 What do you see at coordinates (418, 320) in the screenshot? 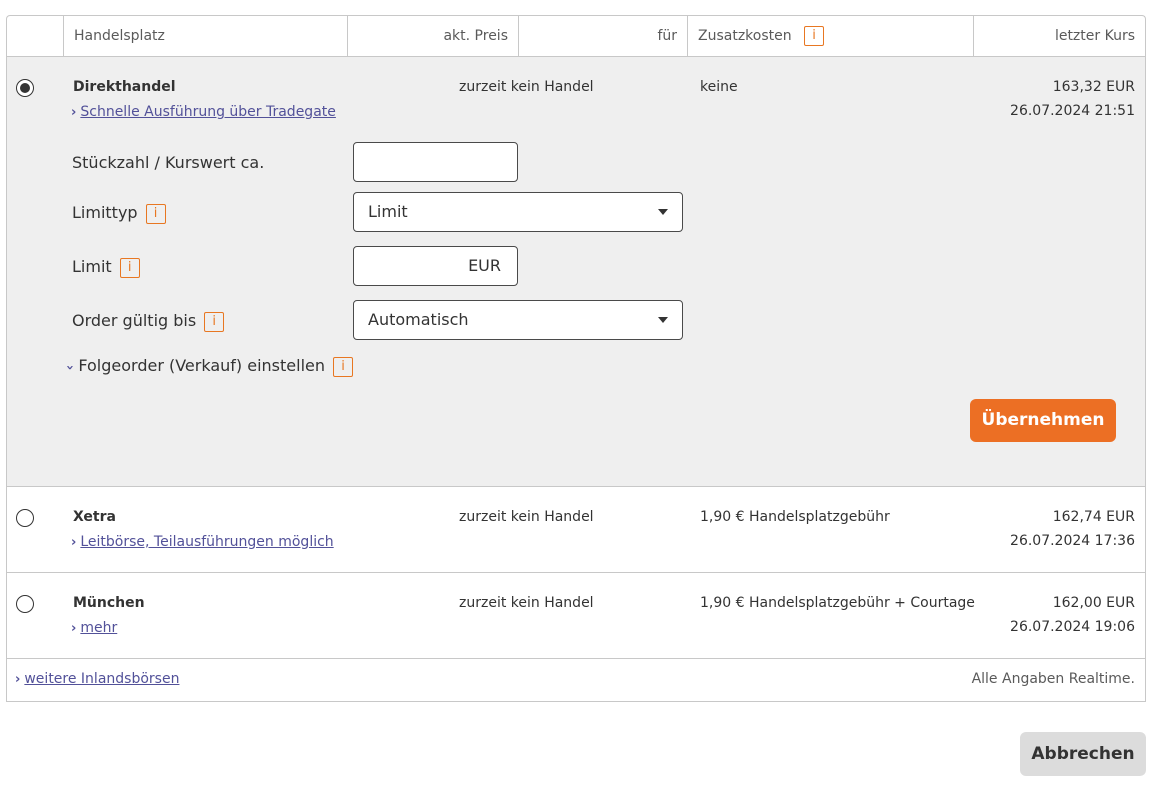
I see `valid-until-selected-value: Automatisch` at bounding box center [418, 320].